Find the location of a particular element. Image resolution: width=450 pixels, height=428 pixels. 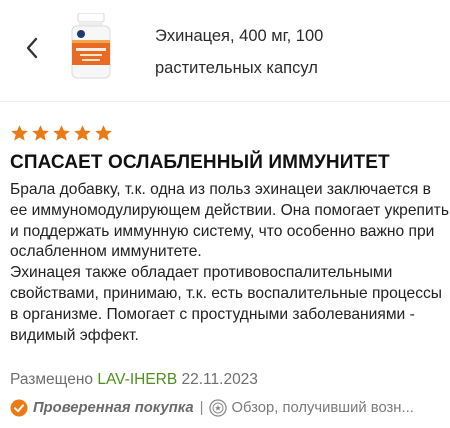

product-title-line2: растительных капсул is located at coordinates (236, 68).